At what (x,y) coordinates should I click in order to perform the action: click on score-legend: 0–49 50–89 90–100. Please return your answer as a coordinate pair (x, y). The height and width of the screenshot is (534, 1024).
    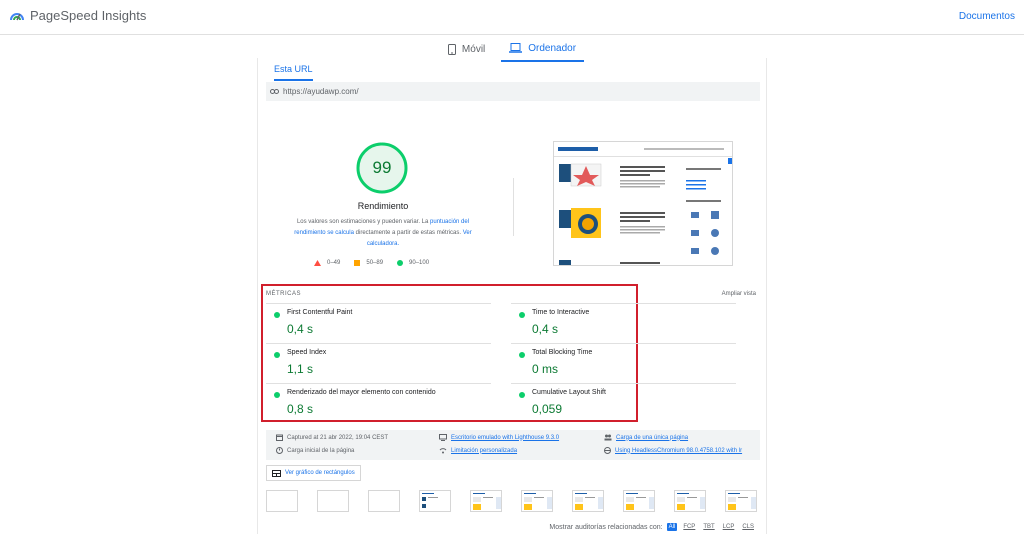
    Looking at the image, I should click on (371, 263).